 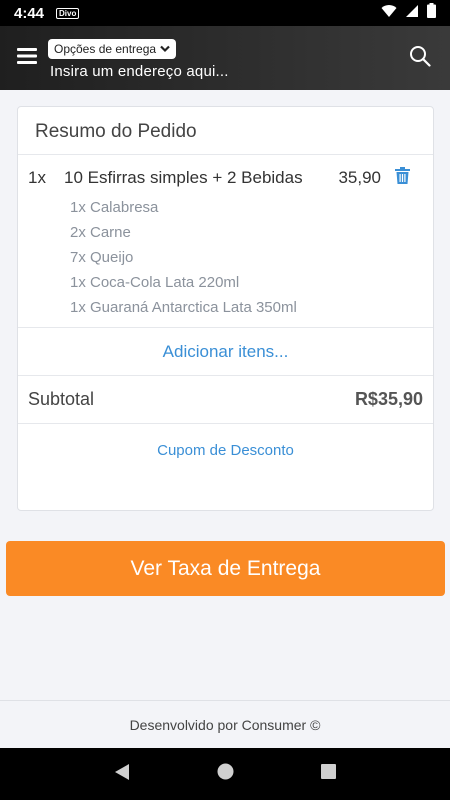 What do you see at coordinates (122, 774) in the screenshot?
I see `back-nav-icon` at bounding box center [122, 774].